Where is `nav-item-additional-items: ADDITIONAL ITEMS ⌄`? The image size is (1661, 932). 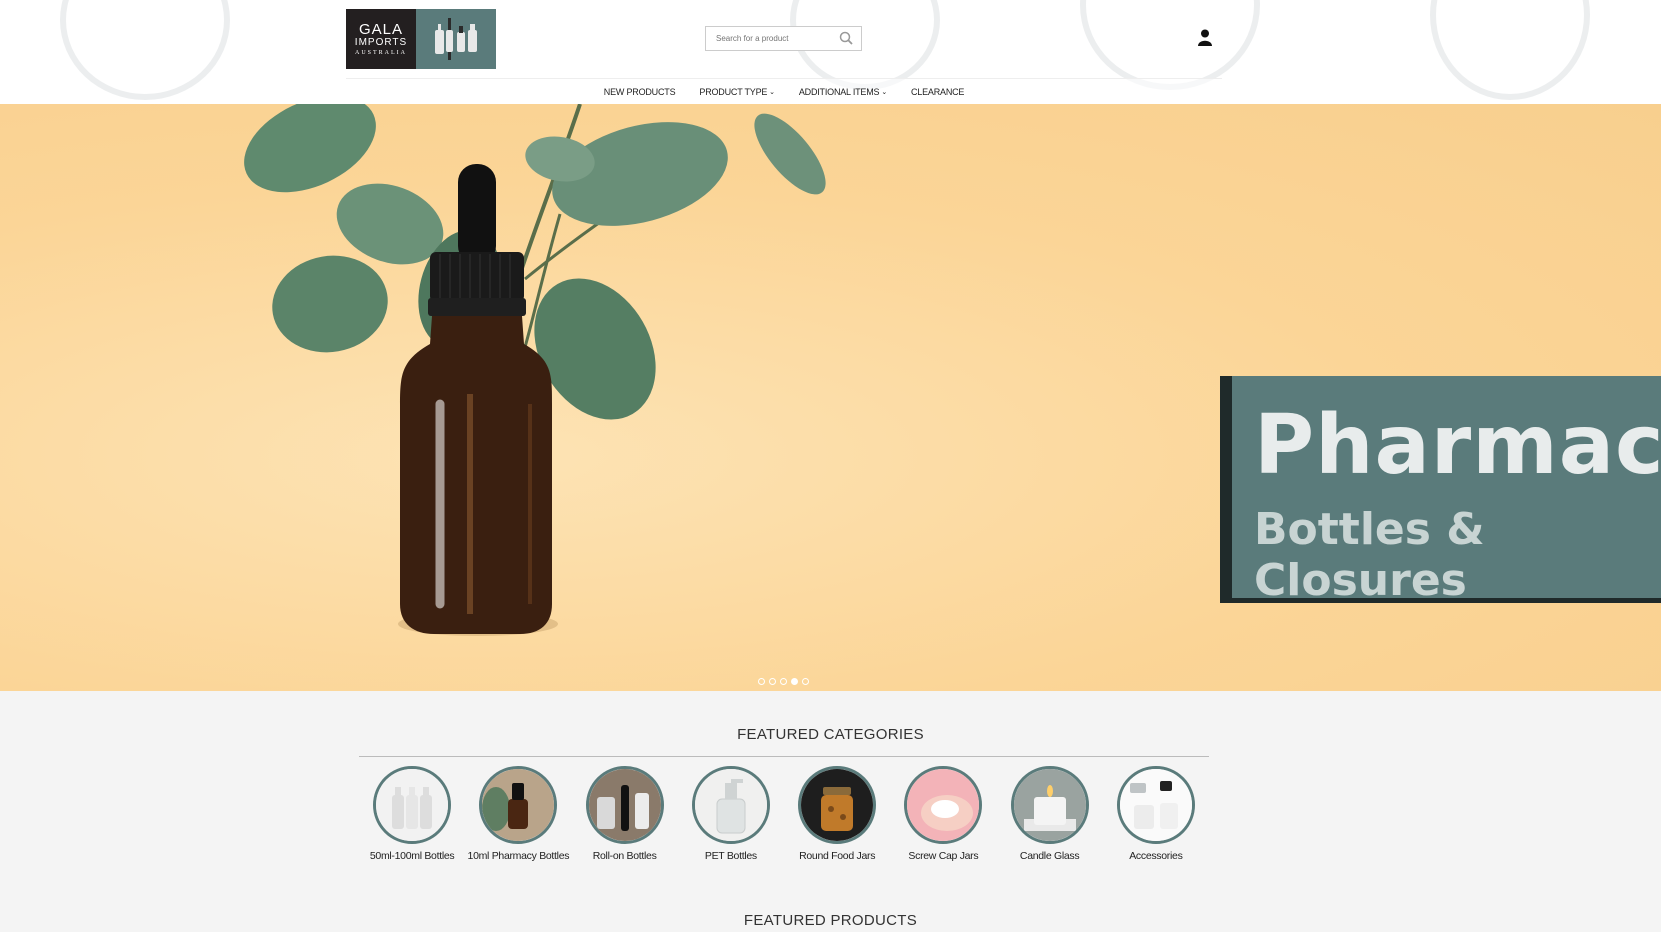
nav-item-additional-items: ADDITIONAL ITEMS ⌄ is located at coordinates (843, 92).